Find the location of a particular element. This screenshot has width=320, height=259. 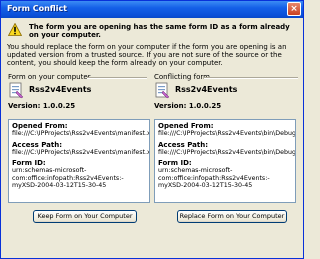

title-bar: Form Conflict × is located at coordinates (152, 9).